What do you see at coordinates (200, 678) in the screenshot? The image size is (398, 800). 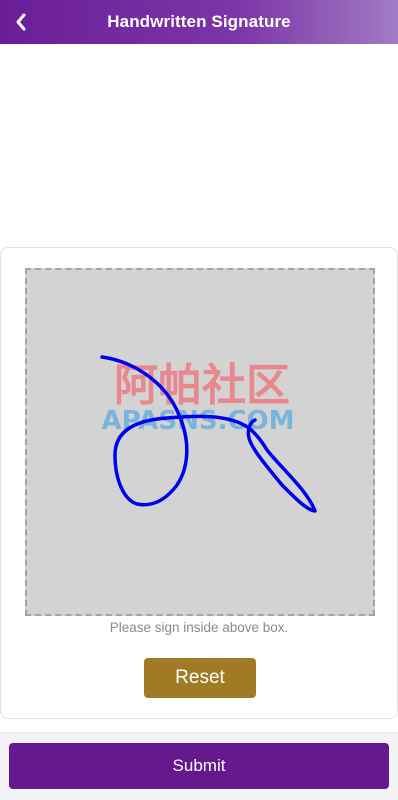 I see `reset-button: Reset` at bounding box center [200, 678].